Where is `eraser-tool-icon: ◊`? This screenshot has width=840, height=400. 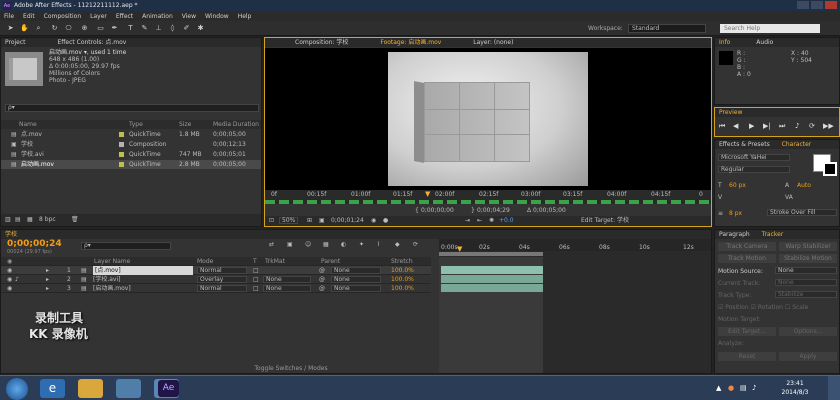 eraser-tool-icon: ◊ is located at coordinates (172, 28).